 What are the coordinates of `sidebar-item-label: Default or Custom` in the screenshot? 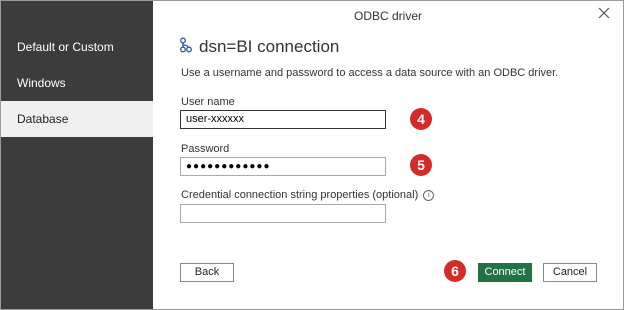 It's located at (65, 47).